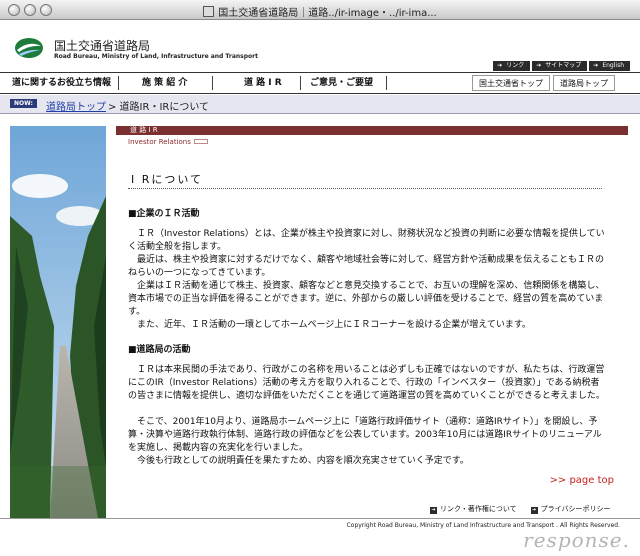  Describe the element at coordinates (473, 509) in the screenshot. I see `footer-link-copyright: ➔ リンク・著作権について` at that location.